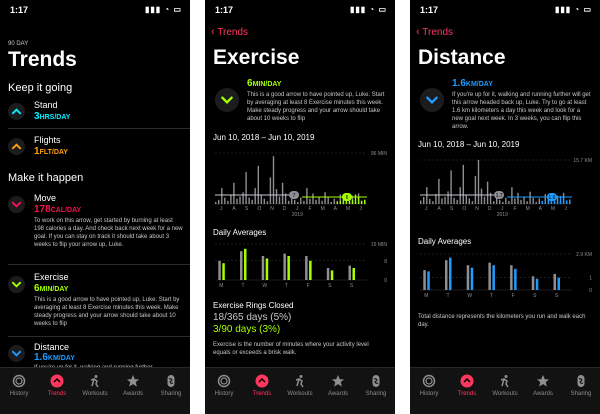 The width and height of the screenshot is (600, 414). I want to click on month-label: A, so click(336, 209).